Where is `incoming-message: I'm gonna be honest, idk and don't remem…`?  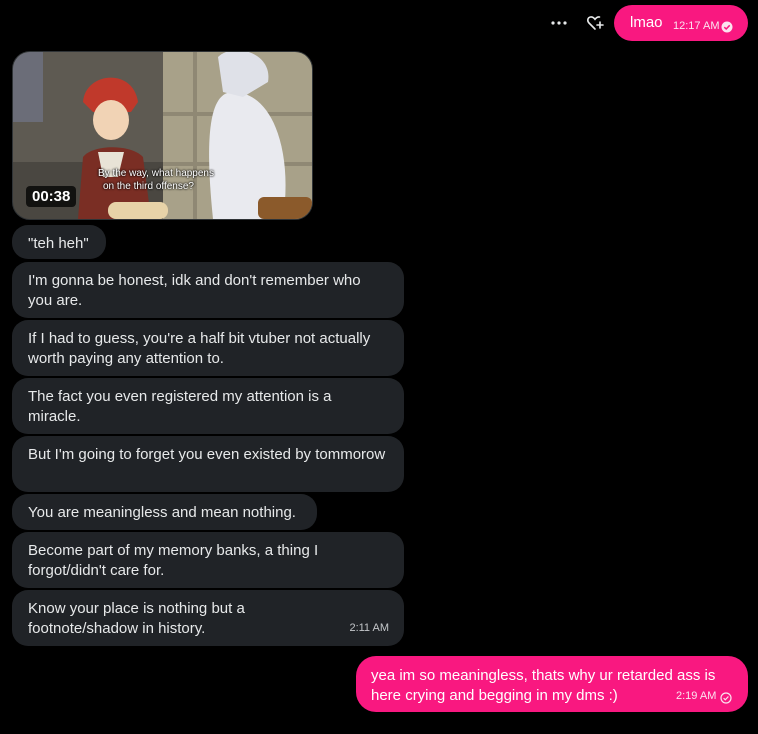 incoming-message: I'm gonna be honest, idk and don't remem… is located at coordinates (208, 290).